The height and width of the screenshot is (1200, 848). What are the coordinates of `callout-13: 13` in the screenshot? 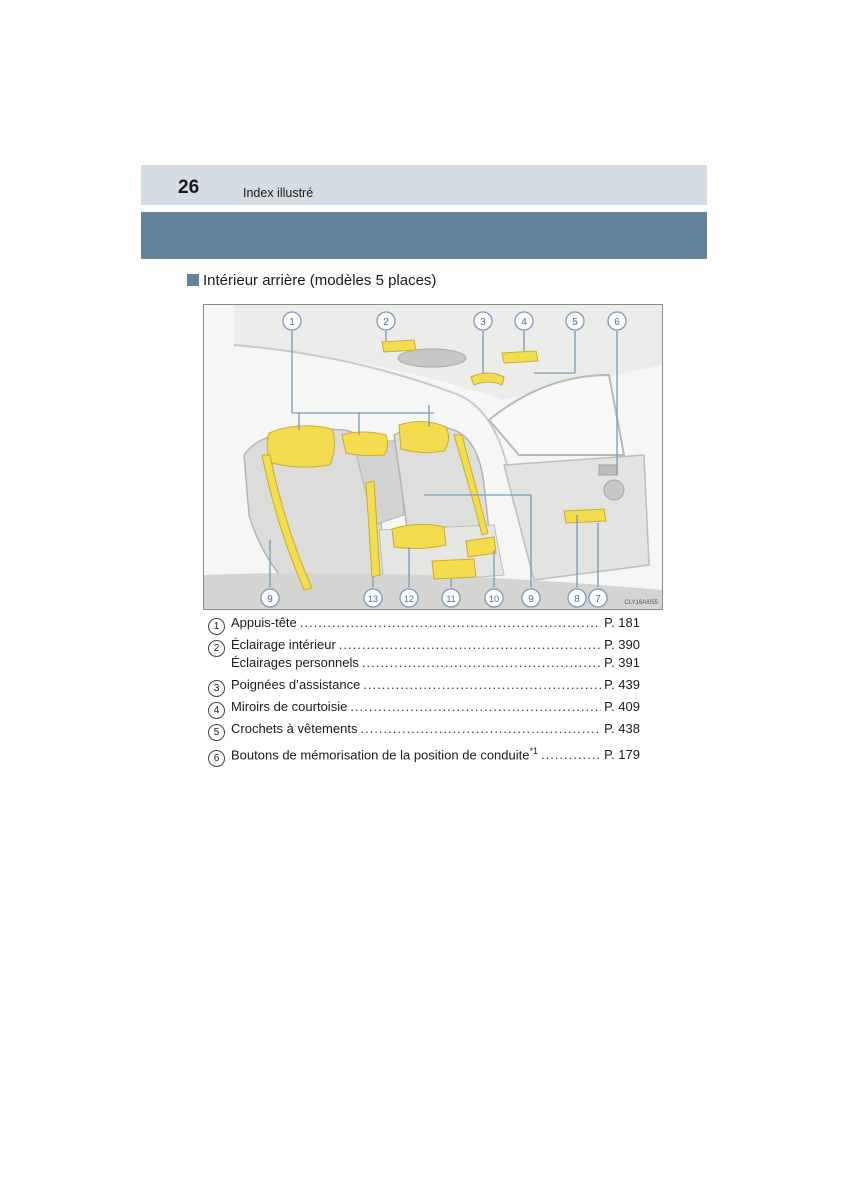 It's located at (373, 599).